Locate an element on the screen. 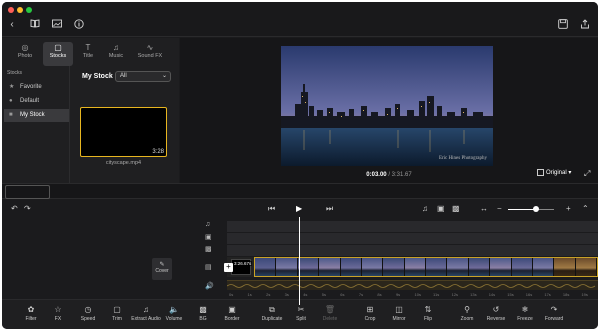 Image resolution: width=600 pixels, height=331 pixels. fullscreen-icon: ⤢ is located at coordinates (587, 174).